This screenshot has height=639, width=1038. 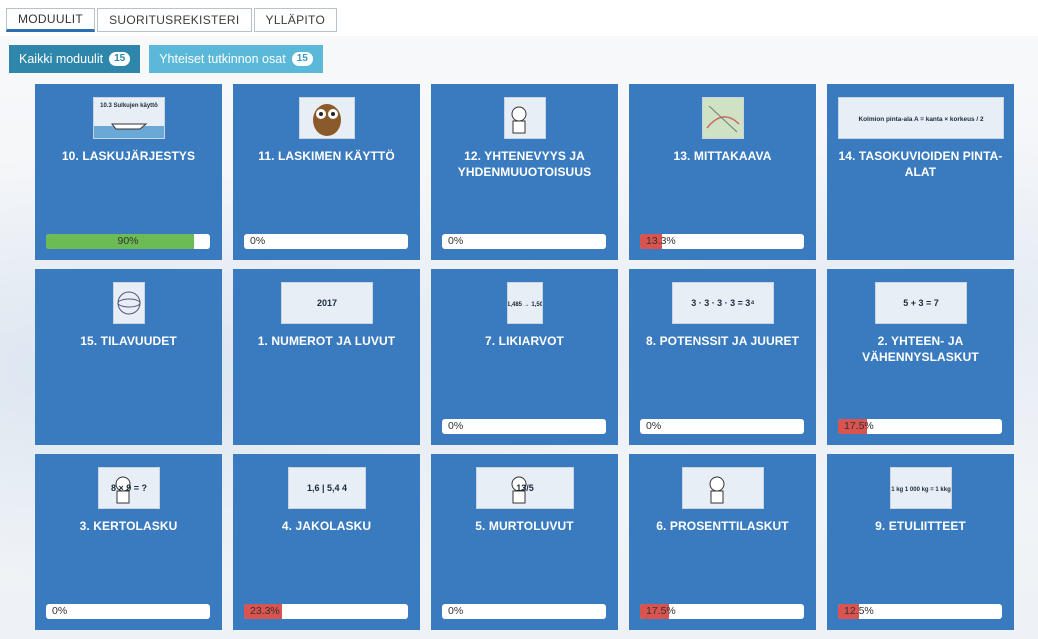 I want to click on svg-text: 1,6 | 5,4 4, so click(x=326, y=488).